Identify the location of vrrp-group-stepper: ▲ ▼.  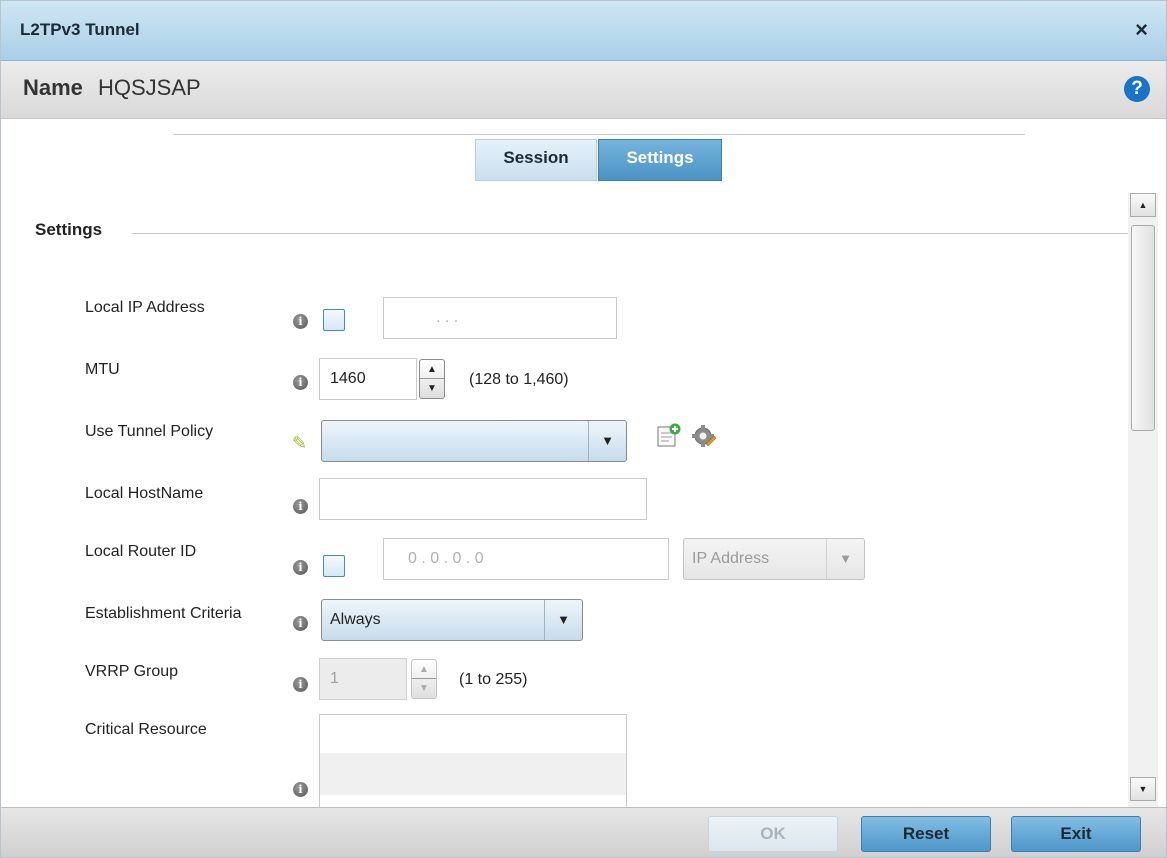
(424, 679).